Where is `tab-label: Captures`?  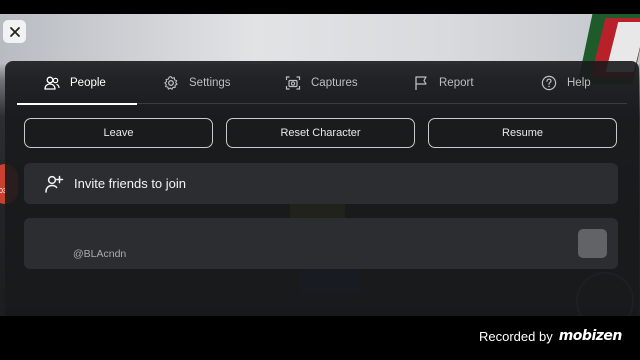
tab-label: Captures is located at coordinates (334, 82).